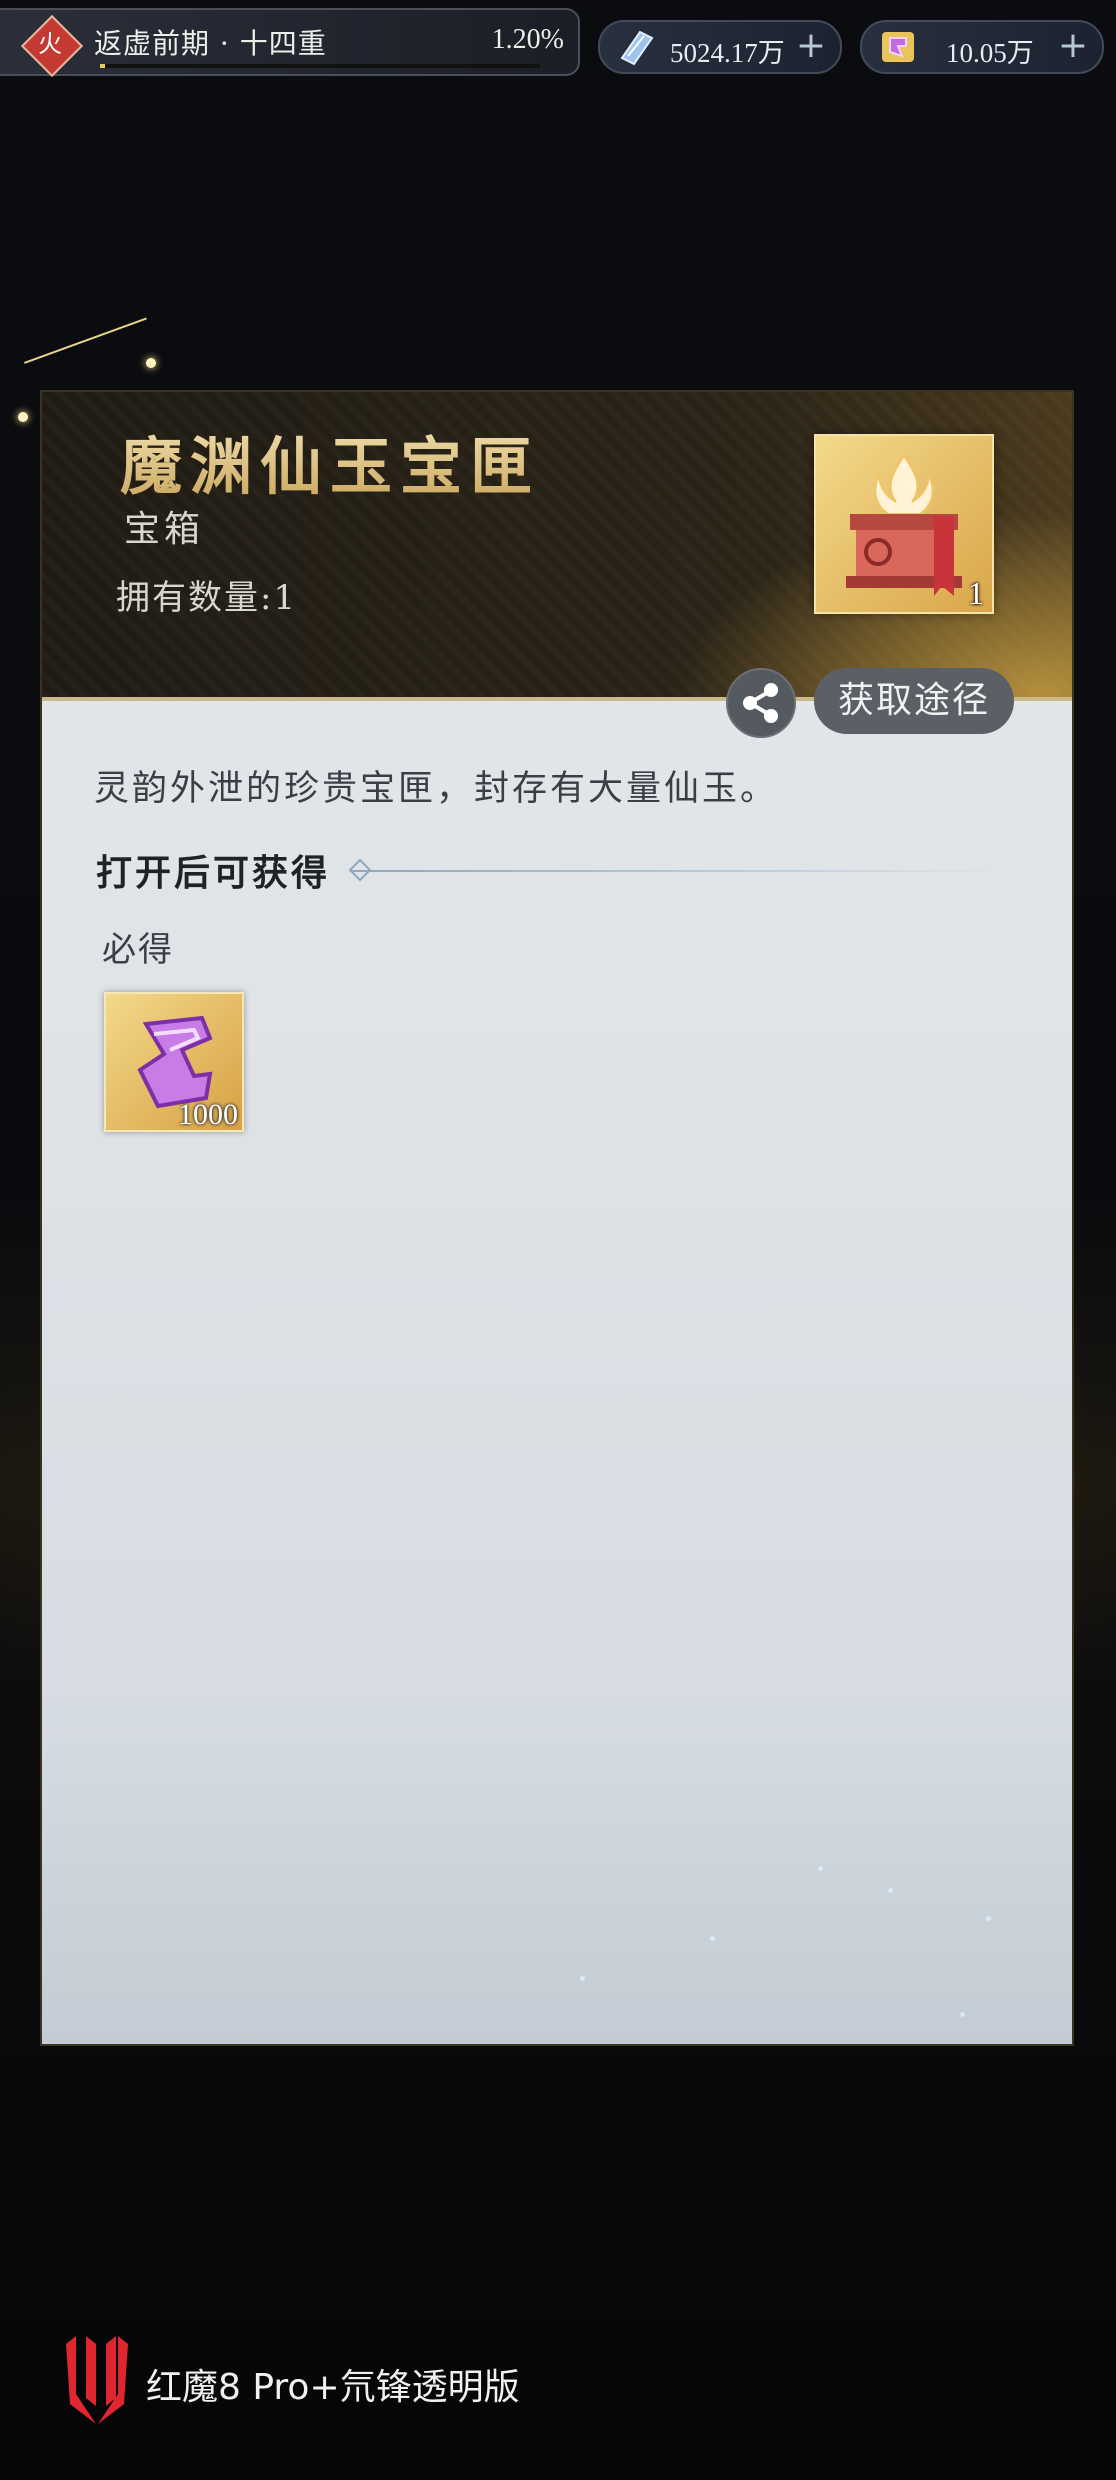 This screenshot has height=2480, width=1116. What do you see at coordinates (208, 1114) in the screenshot?
I see `reward-quantity: 1000` at bounding box center [208, 1114].